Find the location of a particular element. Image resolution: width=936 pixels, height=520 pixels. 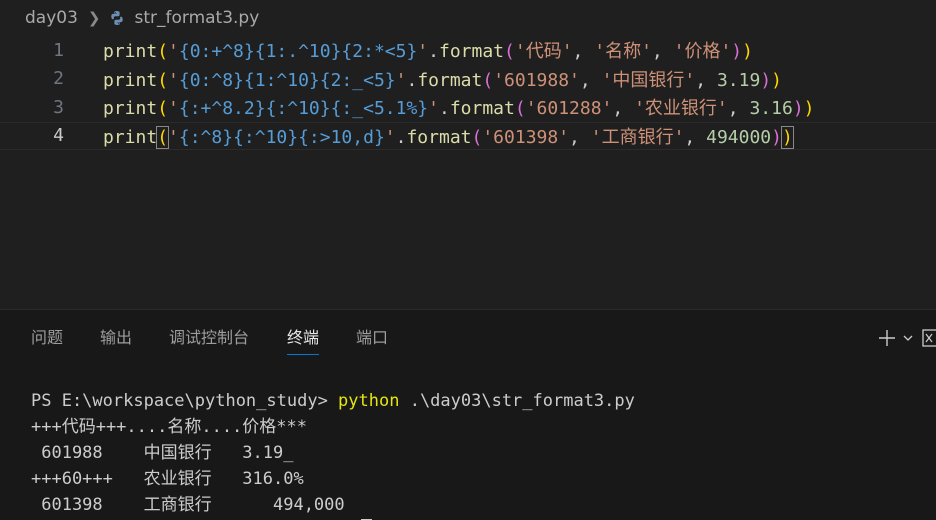

panel-actions is located at coordinates (906, 338).